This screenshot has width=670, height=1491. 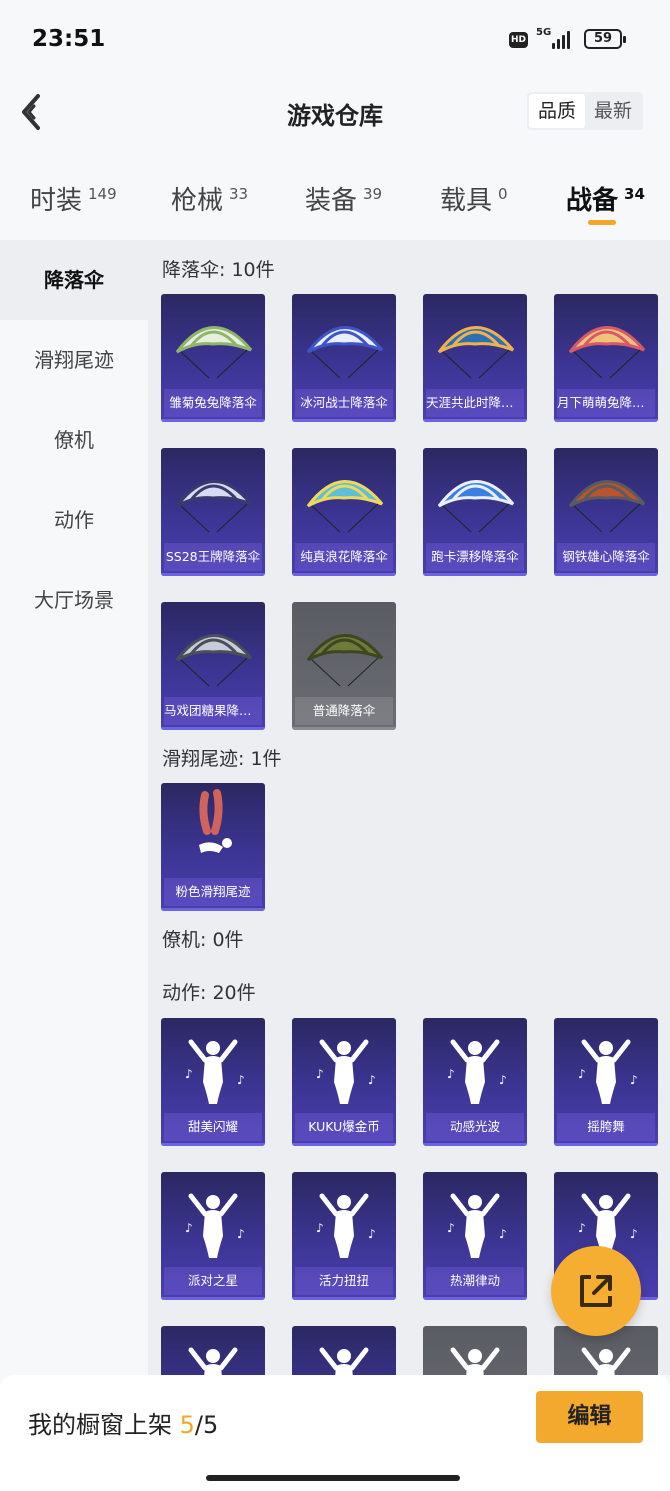 I want to click on tab-vehicles: 载具 0, so click(x=474, y=198).